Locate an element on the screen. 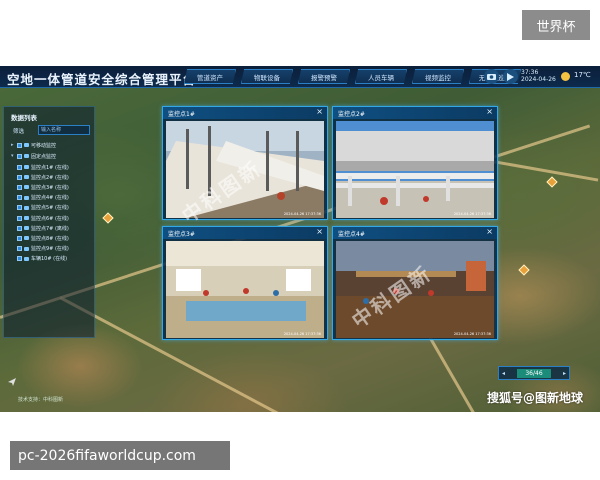 This screenshot has width=600, height=480. tree-item-device: 监控点1# (在线) is located at coordinates (43, 167).